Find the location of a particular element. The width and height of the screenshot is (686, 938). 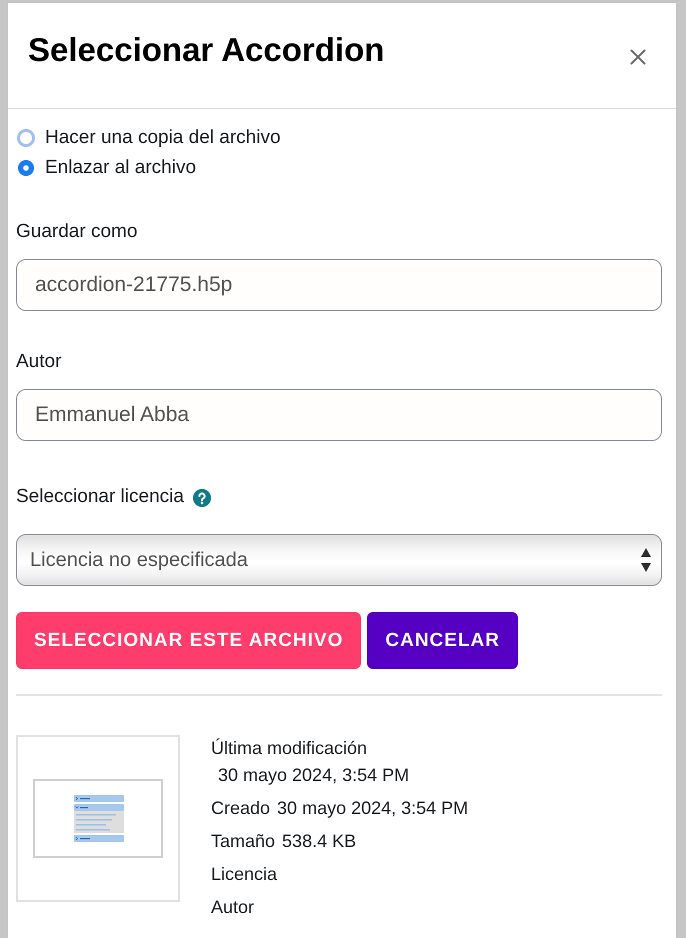

info-value: 538.4 KB is located at coordinates (319, 841).